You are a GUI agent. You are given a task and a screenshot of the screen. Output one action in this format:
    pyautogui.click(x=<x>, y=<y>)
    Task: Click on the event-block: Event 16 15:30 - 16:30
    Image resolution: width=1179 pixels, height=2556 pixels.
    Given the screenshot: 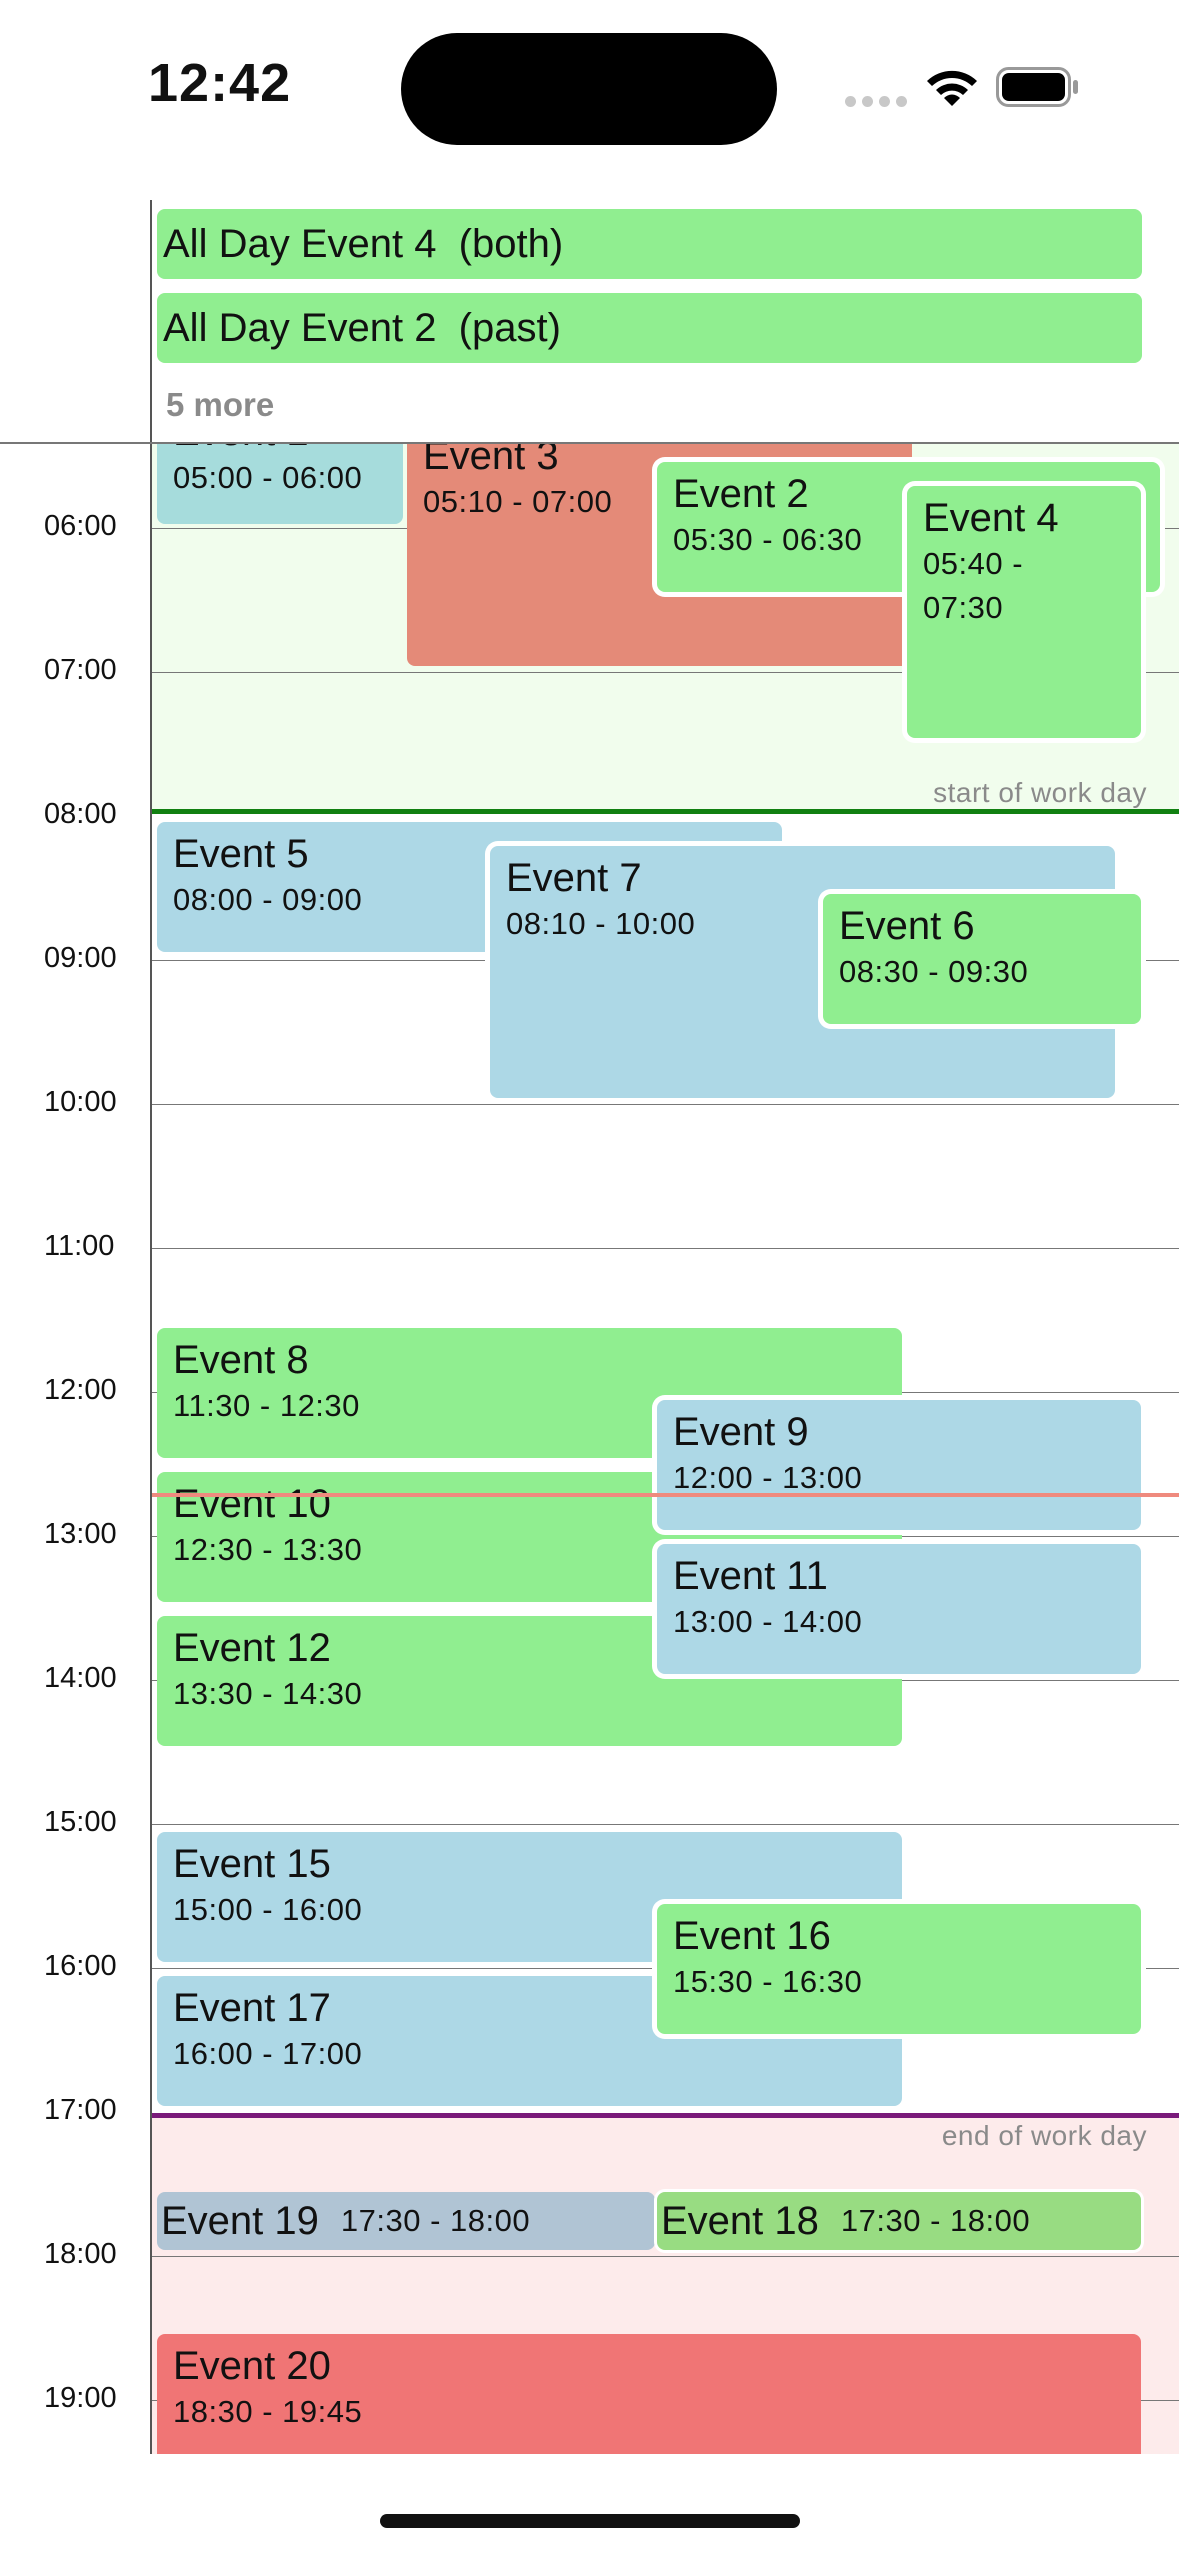 What is the action you would take?
    pyautogui.click(x=899, y=1969)
    